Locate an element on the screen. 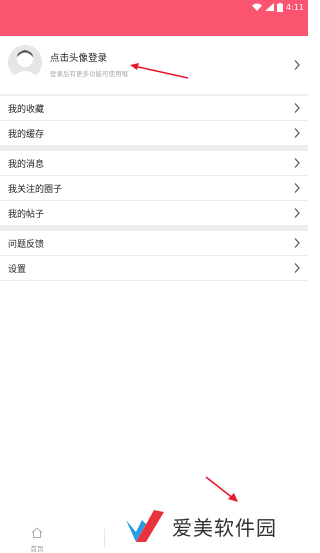 The width and height of the screenshot is (320, 553). menu-item-label: 我的帖子 is located at coordinates (26, 215).